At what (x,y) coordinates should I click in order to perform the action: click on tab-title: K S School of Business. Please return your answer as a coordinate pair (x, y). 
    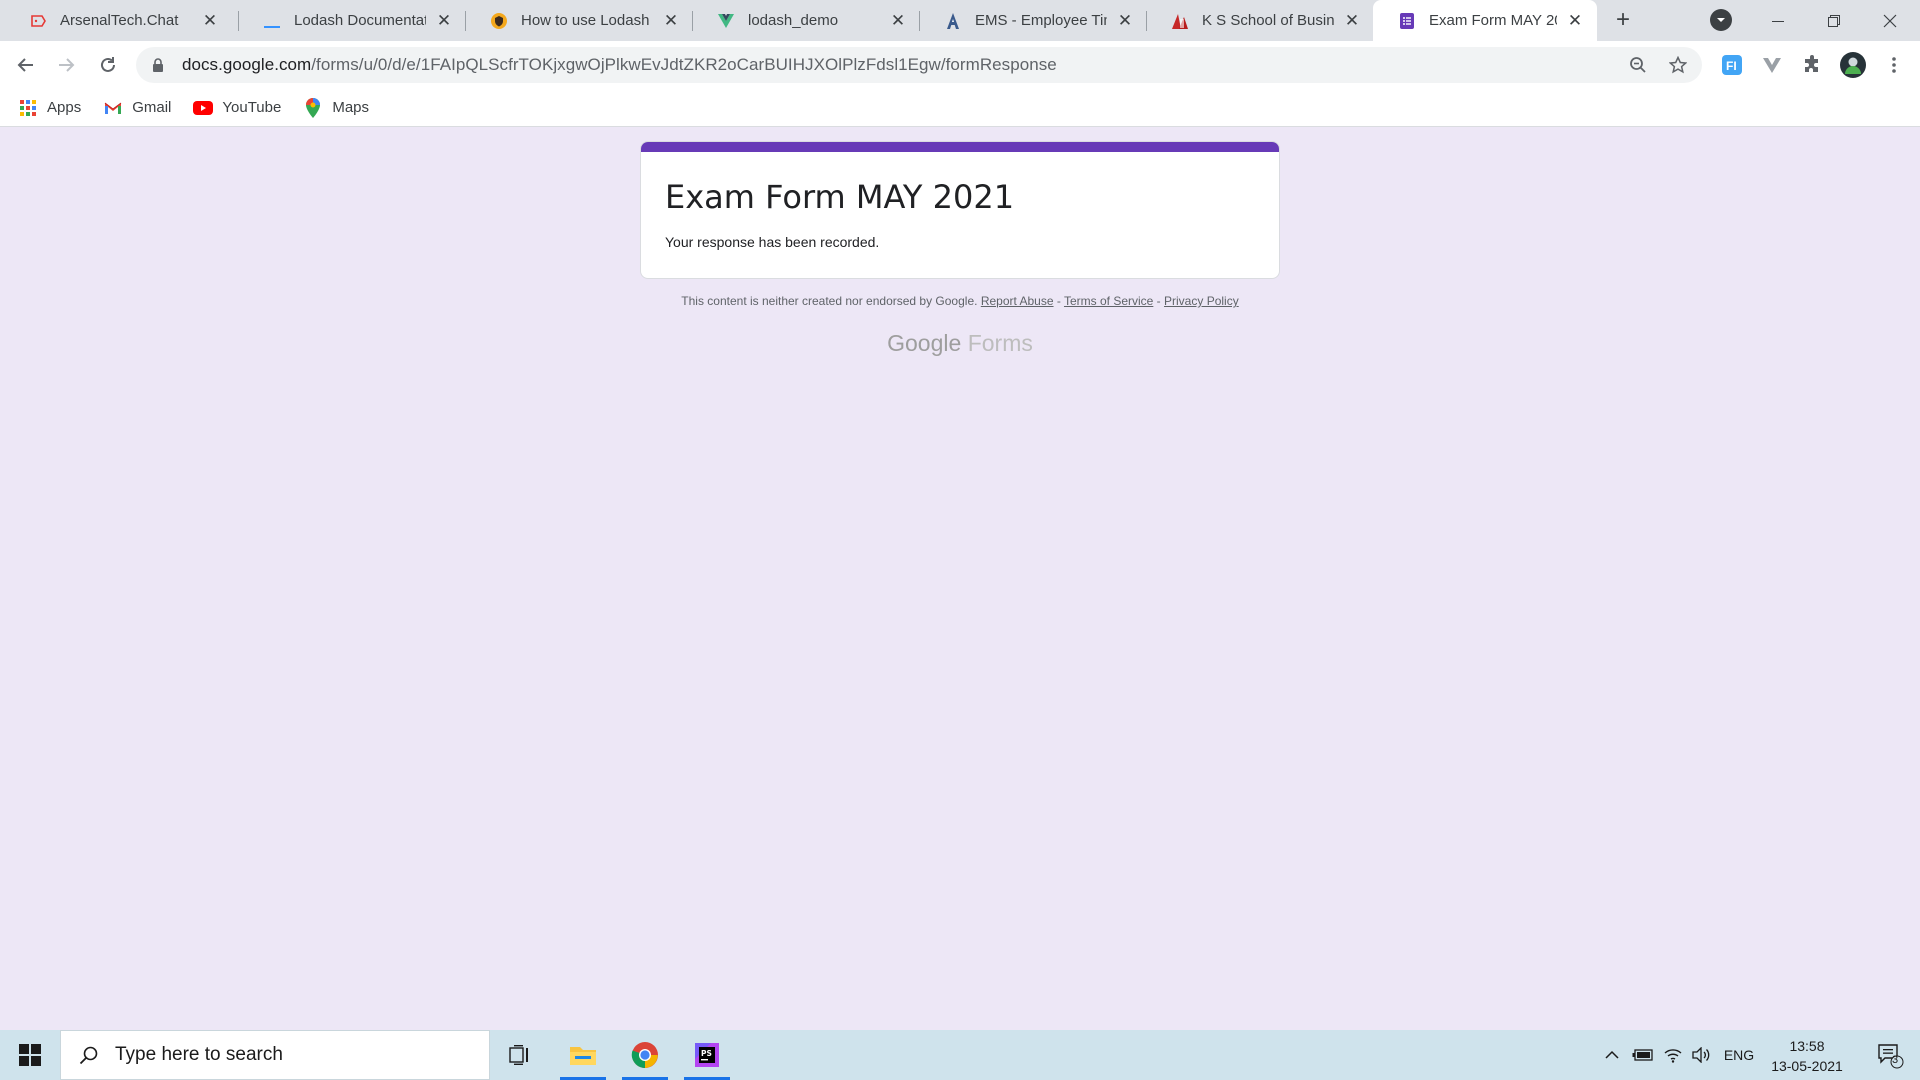
    Looking at the image, I should click on (1268, 20).